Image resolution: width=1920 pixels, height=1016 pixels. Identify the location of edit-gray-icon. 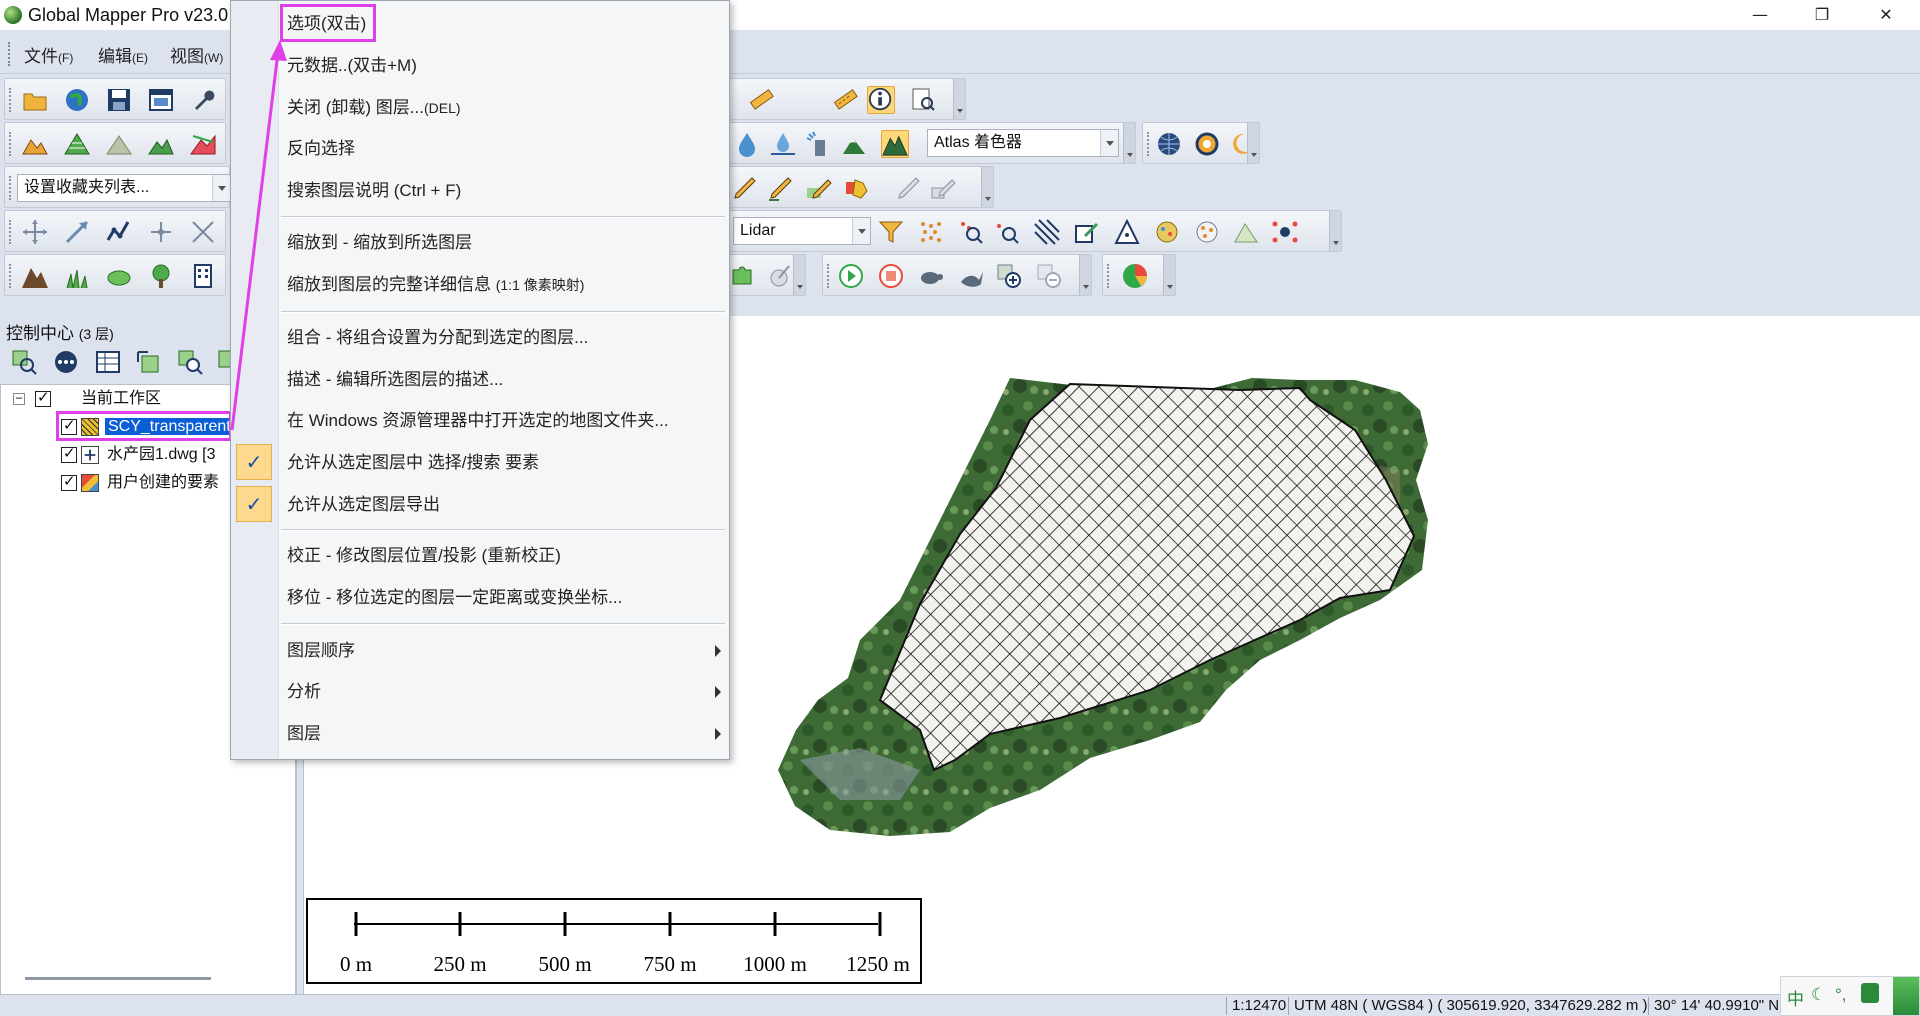
(909, 188).